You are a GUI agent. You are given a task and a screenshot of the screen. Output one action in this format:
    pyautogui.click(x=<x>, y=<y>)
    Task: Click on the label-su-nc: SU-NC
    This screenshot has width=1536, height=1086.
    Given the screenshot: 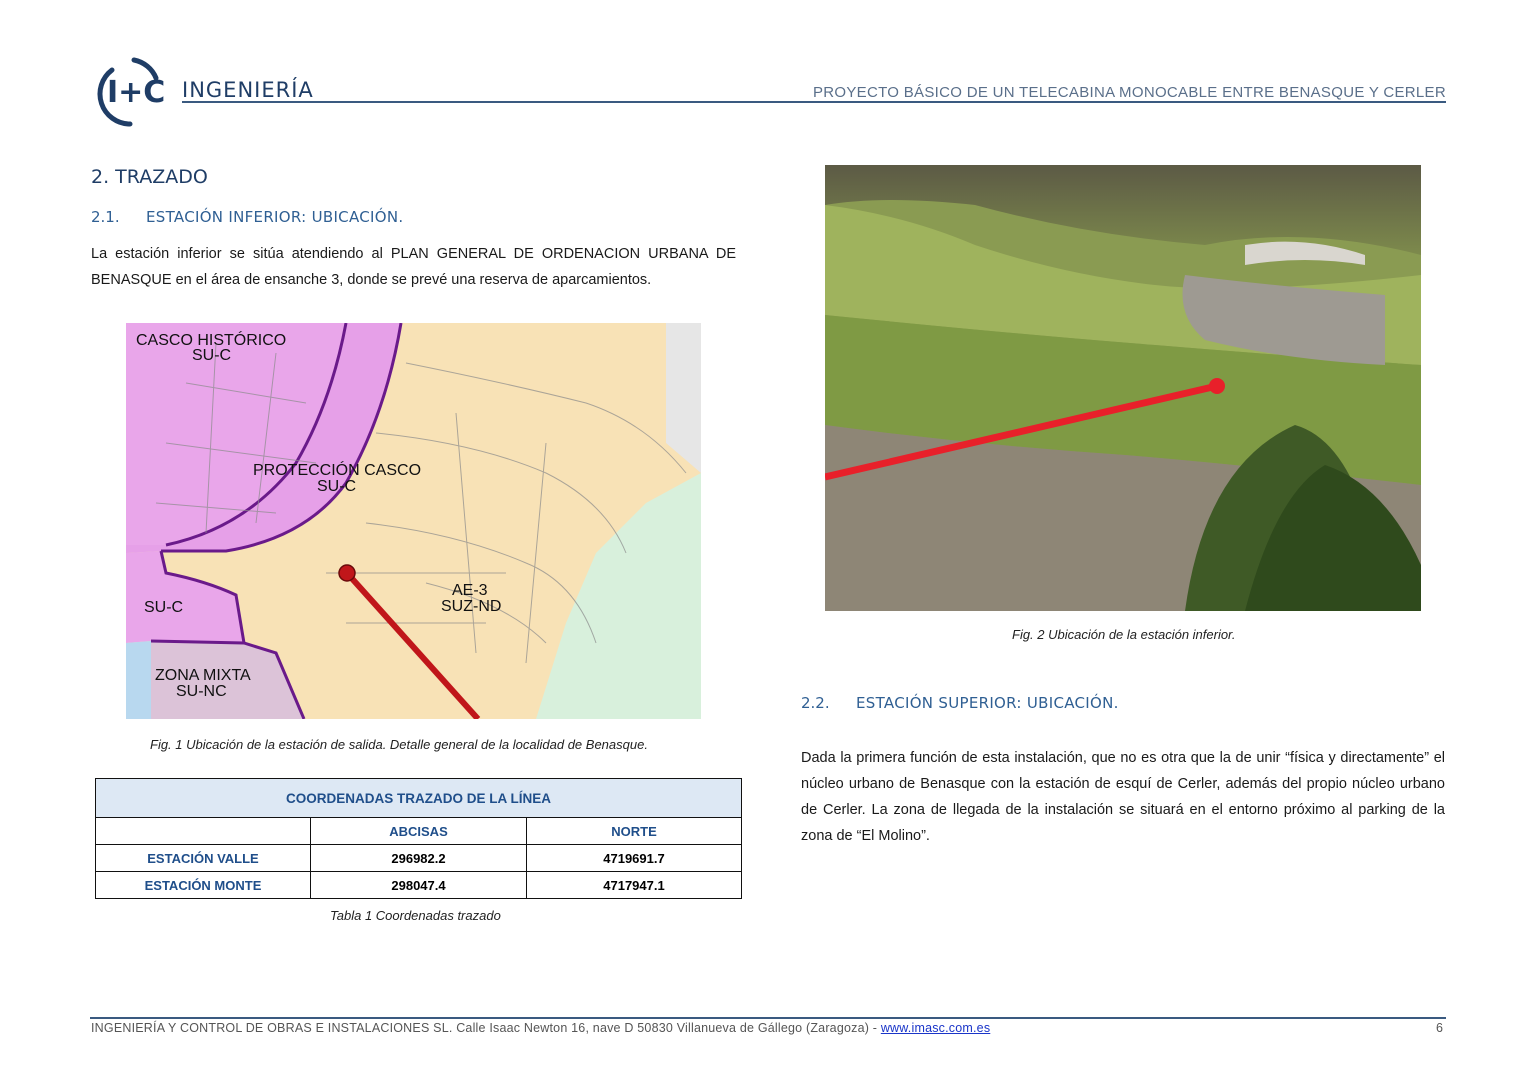 What is the action you would take?
    pyautogui.click(x=201, y=691)
    